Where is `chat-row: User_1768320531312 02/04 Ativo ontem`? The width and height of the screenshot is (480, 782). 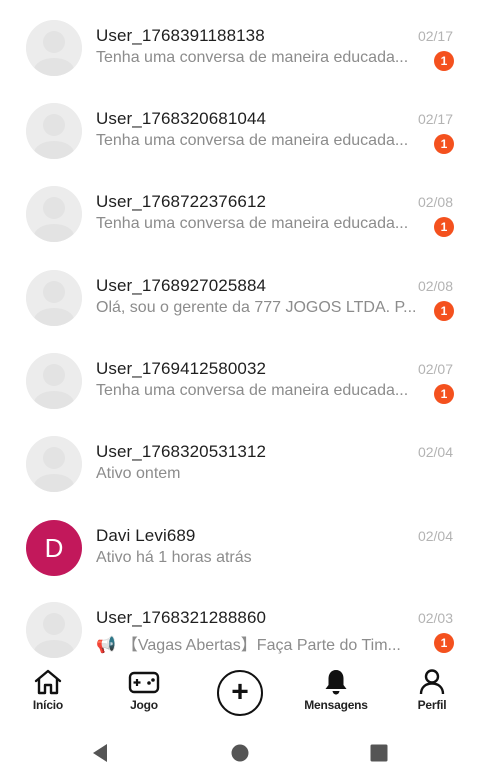 chat-row: User_1768320531312 02/04 Ativo ontem is located at coordinates (240, 458).